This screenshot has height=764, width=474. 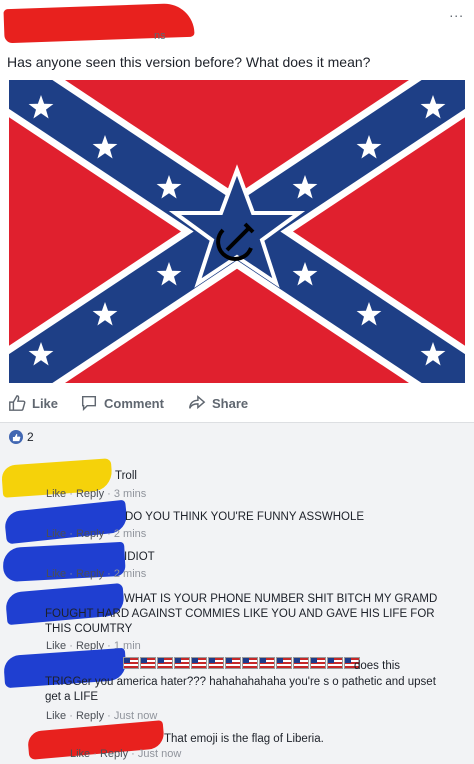 What do you see at coordinates (89, 403) in the screenshot?
I see `comment-icon` at bounding box center [89, 403].